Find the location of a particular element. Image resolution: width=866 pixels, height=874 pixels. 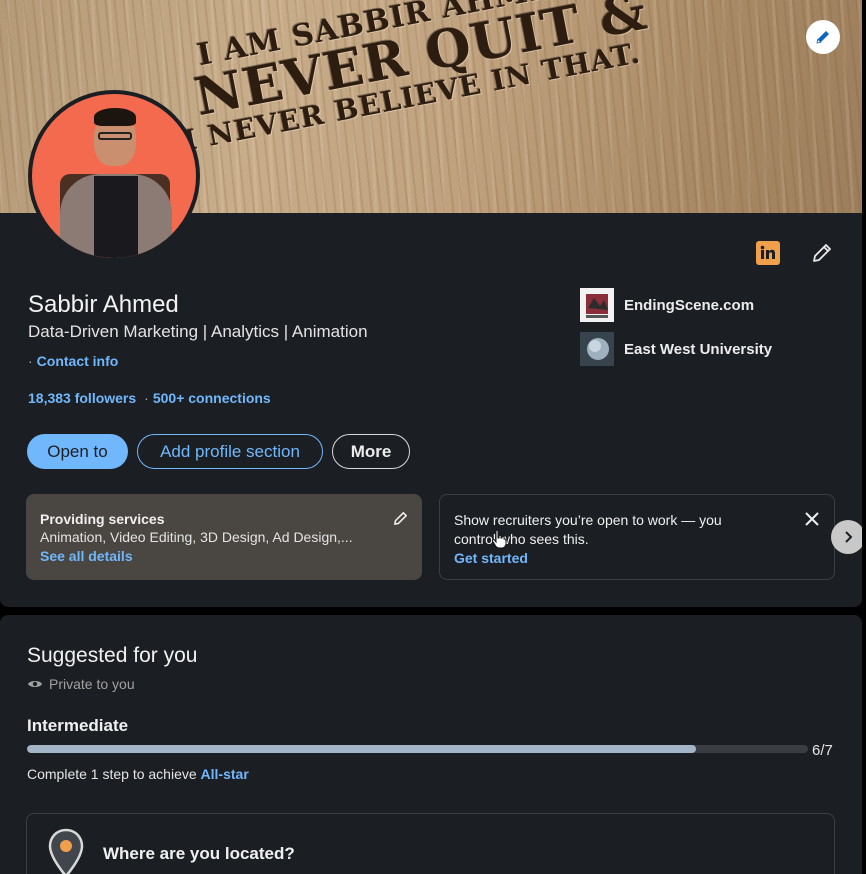

profile-strength-fill is located at coordinates (362, 749).